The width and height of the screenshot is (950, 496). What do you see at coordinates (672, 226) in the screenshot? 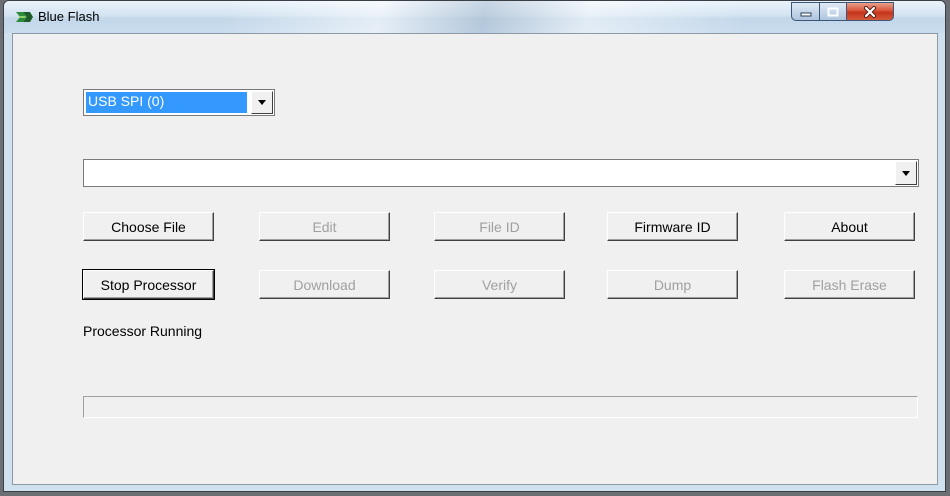
I see `firmware-id-button: Firmware ID` at bounding box center [672, 226].